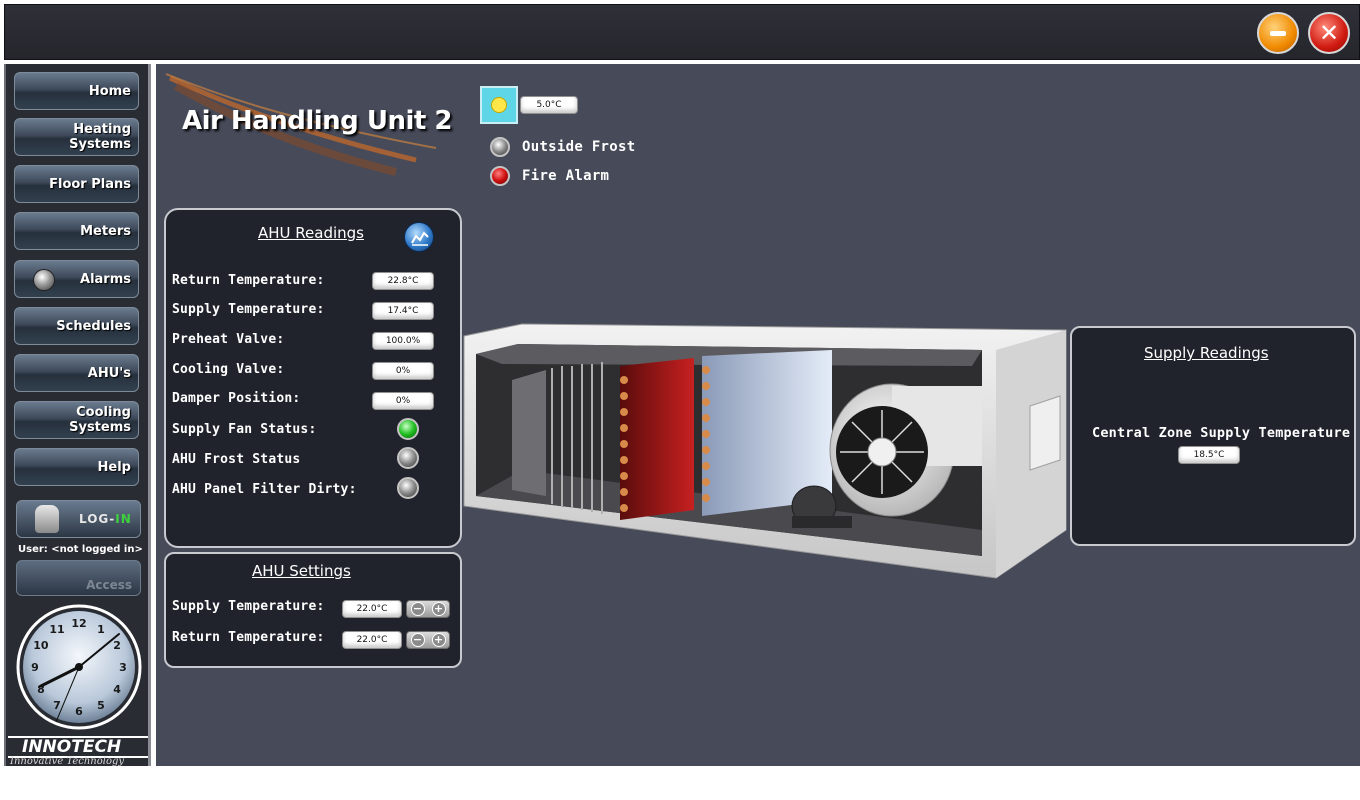 This screenshot has height=800, width=1360. I want to click on analog-clock: 12 1234567891011, so click(79, 667).